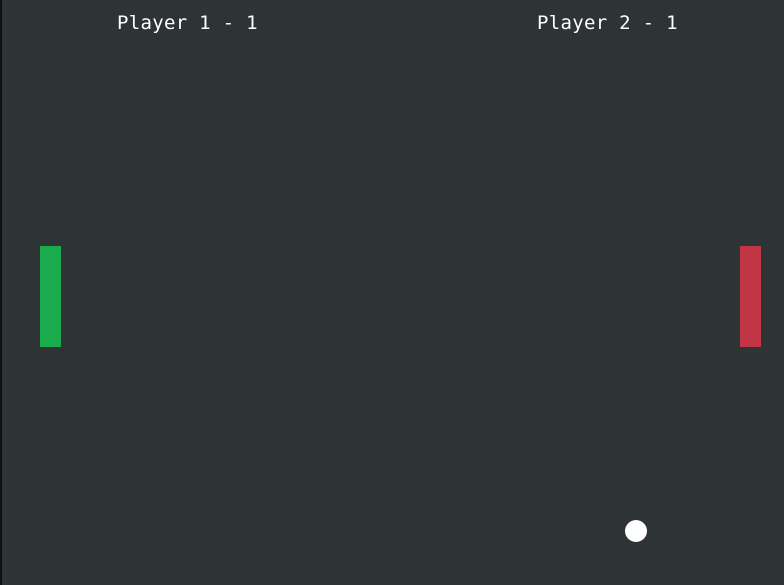  I want to click on player-2-score: Player 2 - 1, so click(607, 23).